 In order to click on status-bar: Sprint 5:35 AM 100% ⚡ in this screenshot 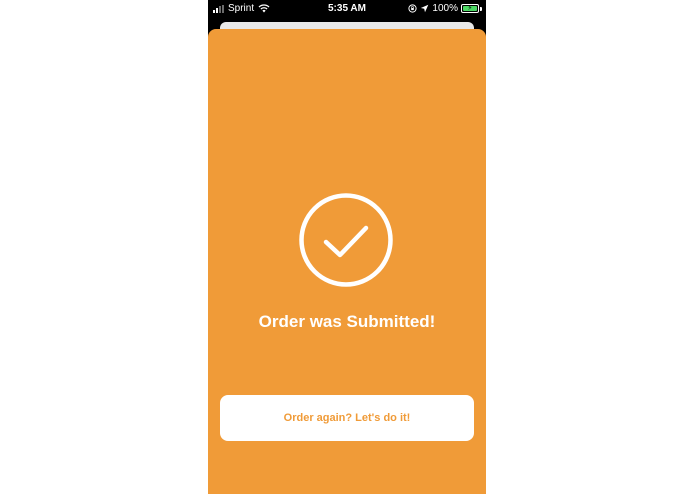, I will do `click(347, 8)`.